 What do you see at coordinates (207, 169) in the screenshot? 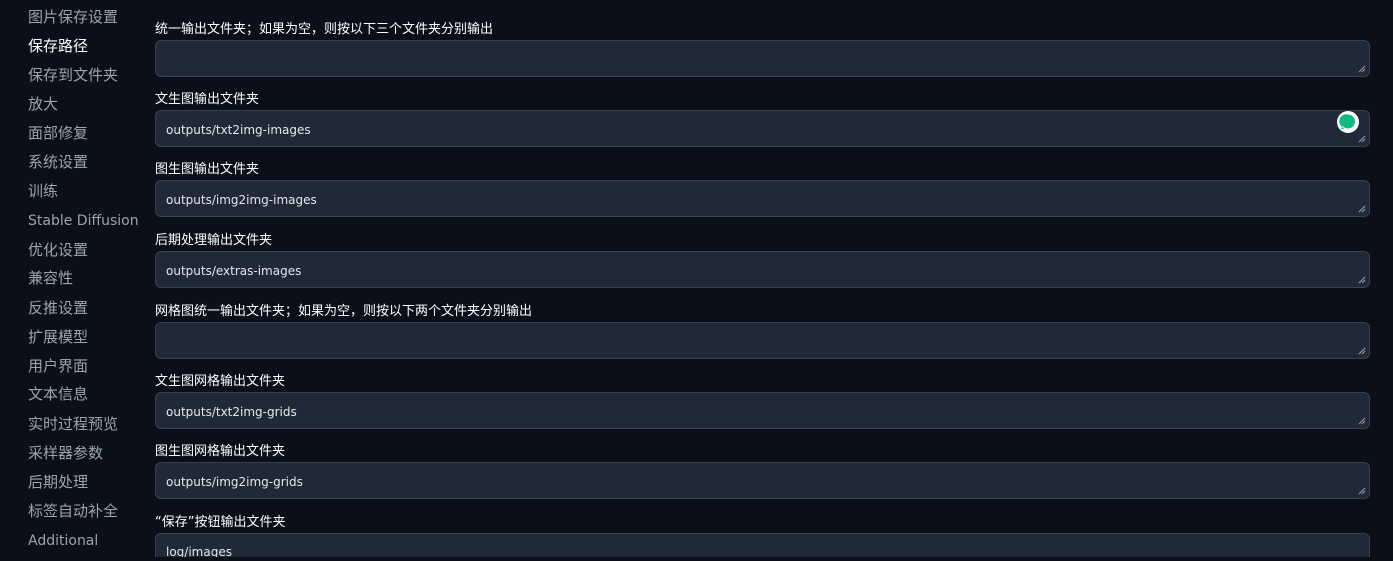
I see `field-label-img2img-output: 图生图输出文件夹` at bounding box center [207, 169].